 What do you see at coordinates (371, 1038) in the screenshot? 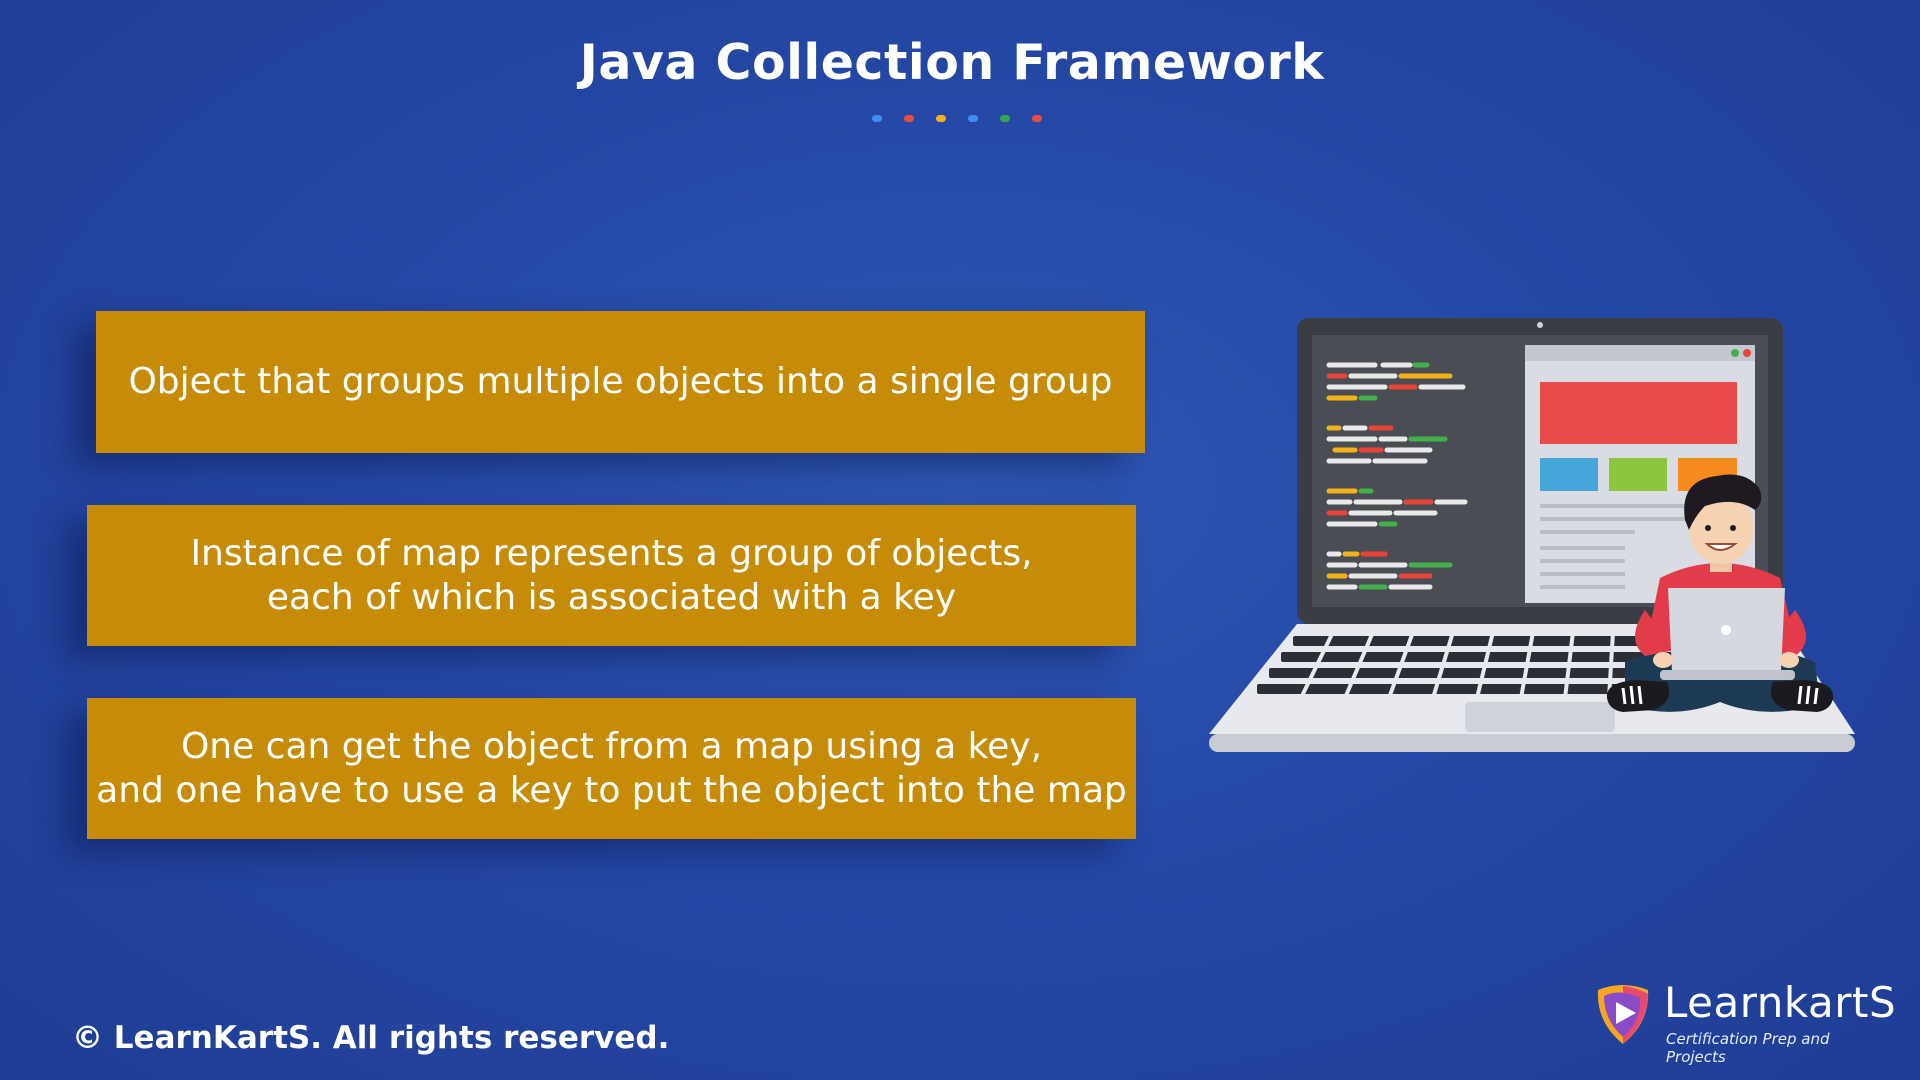
I see `copyright-text: © LearnKartS. All rights reserved.` at bounding box center [371, 1038].